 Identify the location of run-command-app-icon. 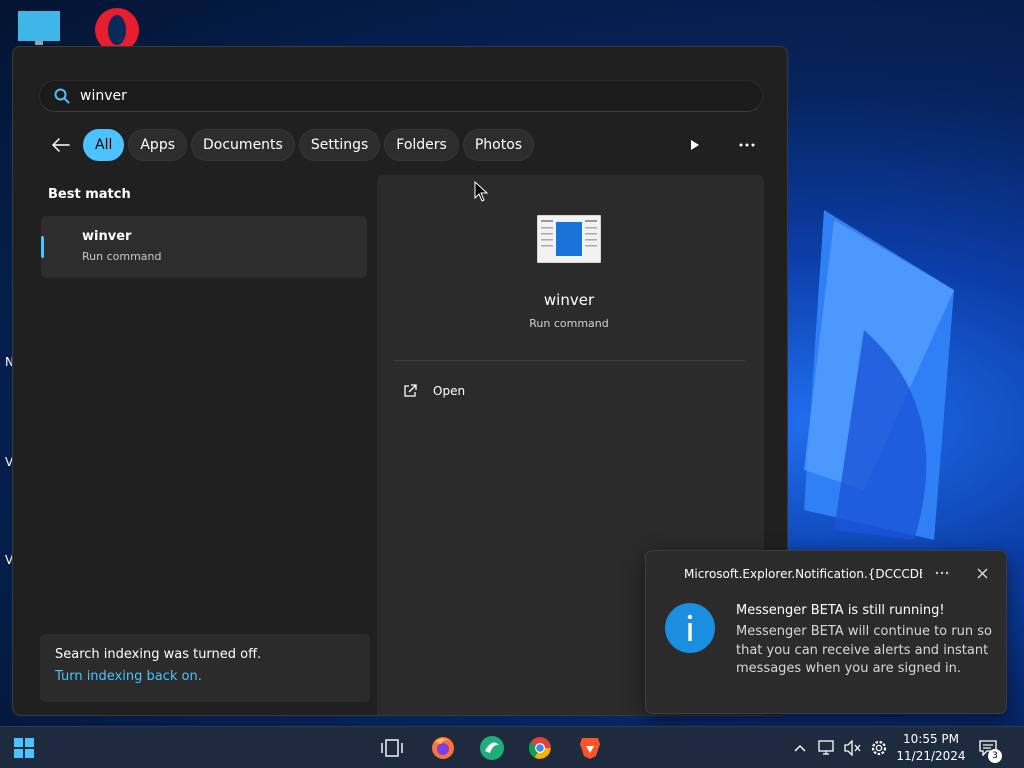
(569, 240).